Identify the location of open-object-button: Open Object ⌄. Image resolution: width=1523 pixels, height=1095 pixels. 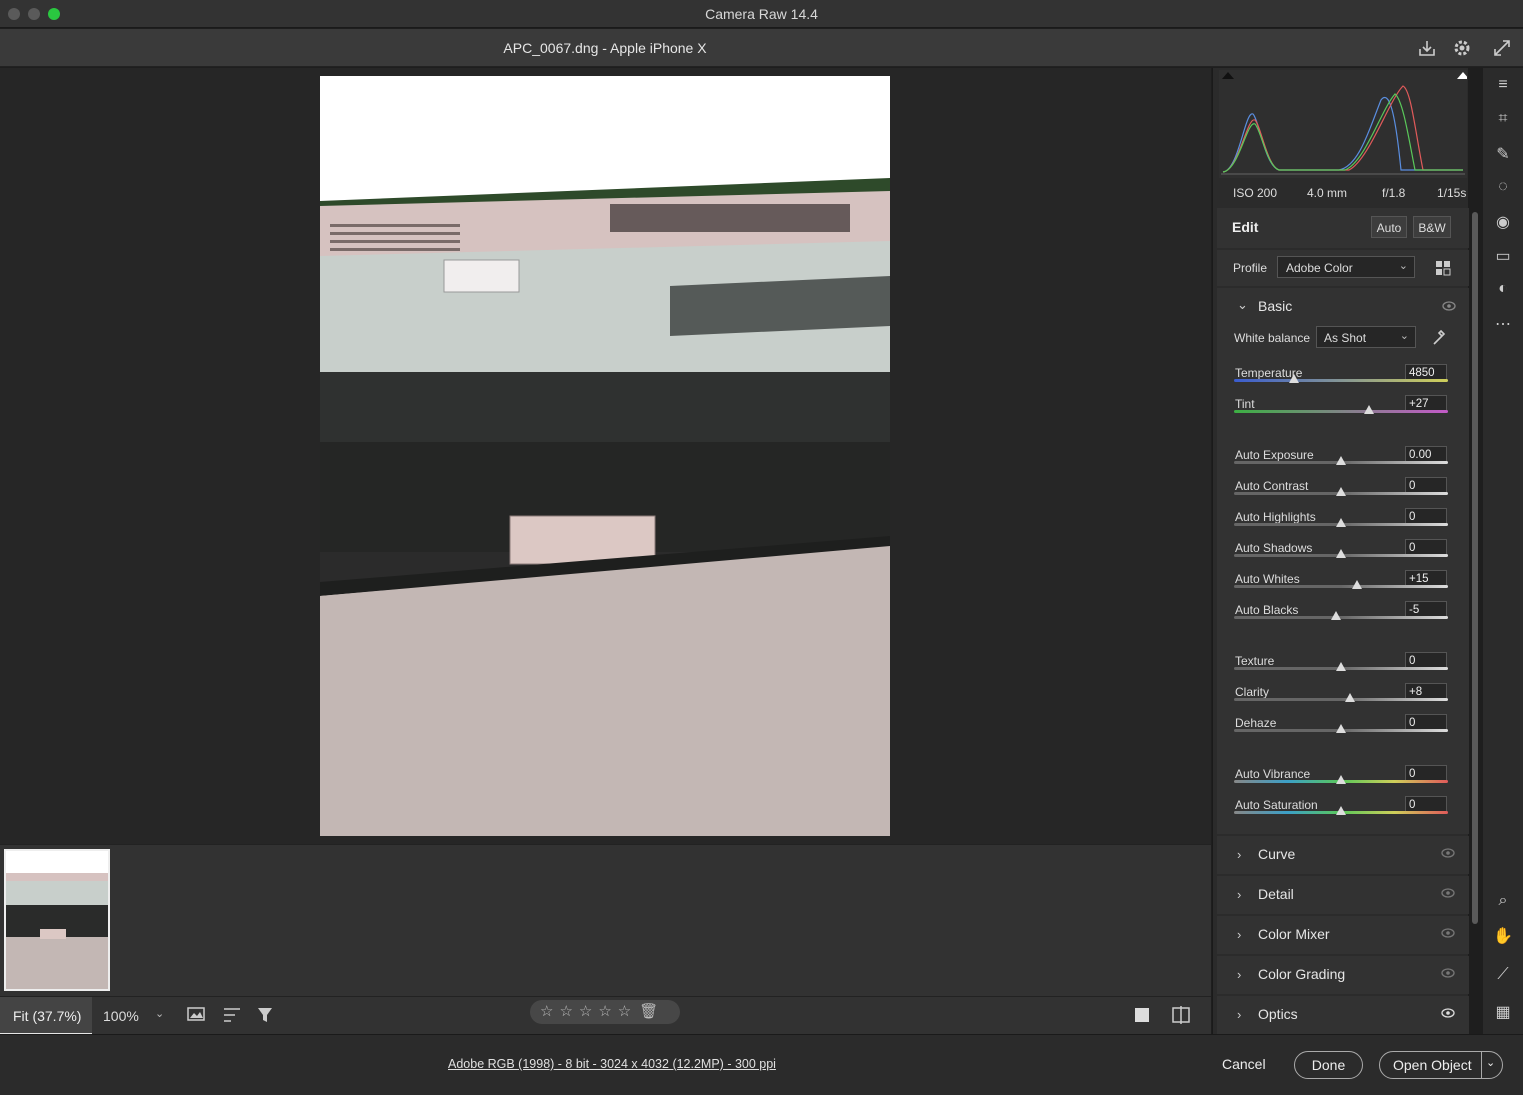
(1441, 1065).